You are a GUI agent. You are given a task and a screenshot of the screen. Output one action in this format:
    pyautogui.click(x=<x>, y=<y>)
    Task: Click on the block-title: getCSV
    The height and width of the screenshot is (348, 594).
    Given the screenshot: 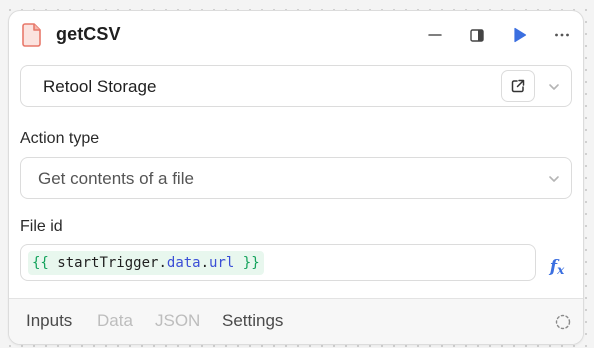 What is the action you would take?
    pyautogui.click(x=88, y=34)
    